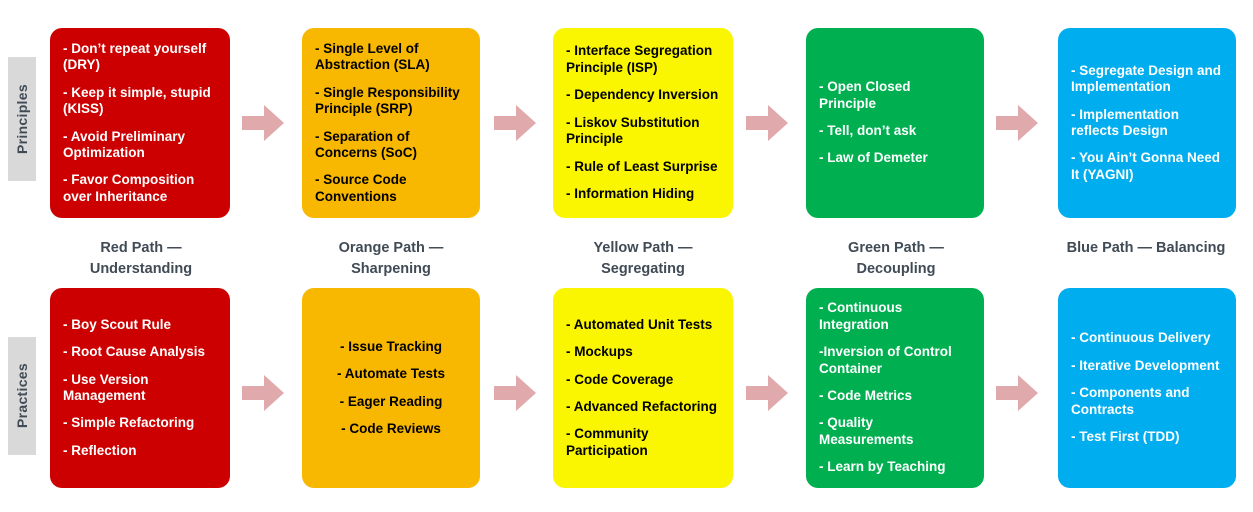 The image size is (1253, 512). What do you see at coordinates (366, 144) in the screenshot?
I see `card-list-item: - Separation of Concerns (SoC)` at bounding box center [366, 144].